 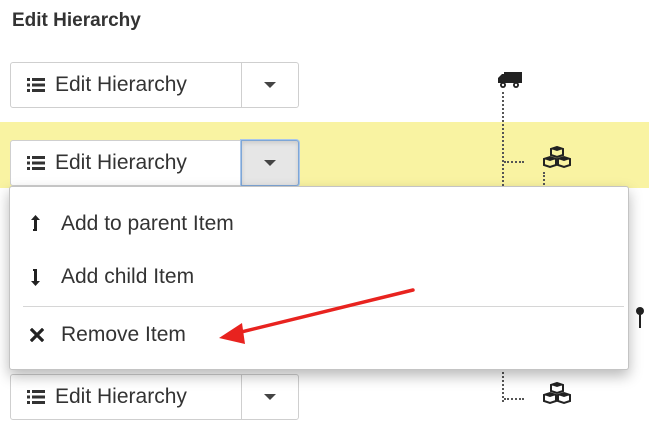 What do you see at coordinates (319, 224) in the screenshot?
I see `menu-item-add-to-parent: Add to parent Item` at bounding box center [319, 224].